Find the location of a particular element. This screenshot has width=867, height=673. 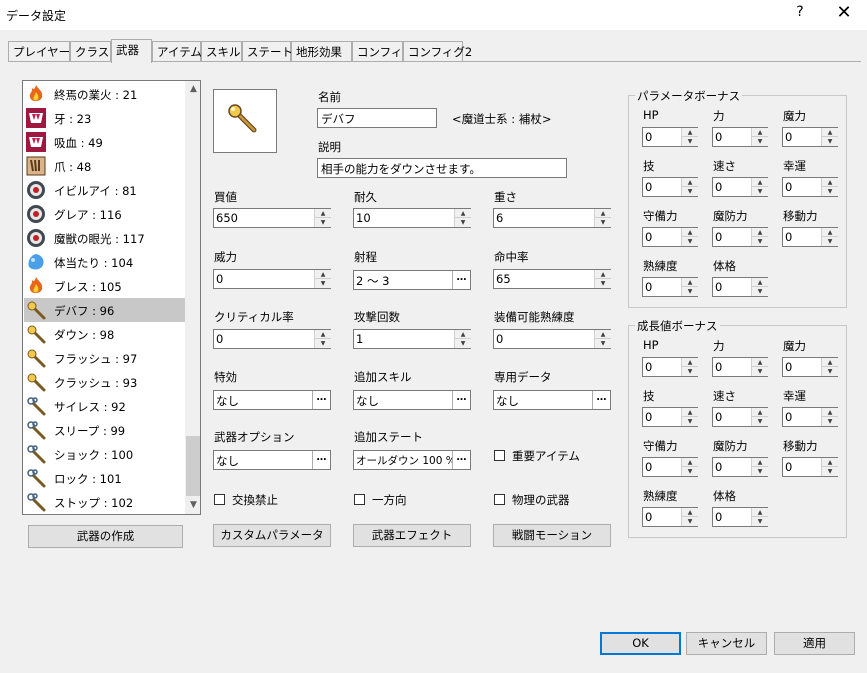

attacks-spinner: 1 ▲ ▼ is located at coordinates (412, 339).